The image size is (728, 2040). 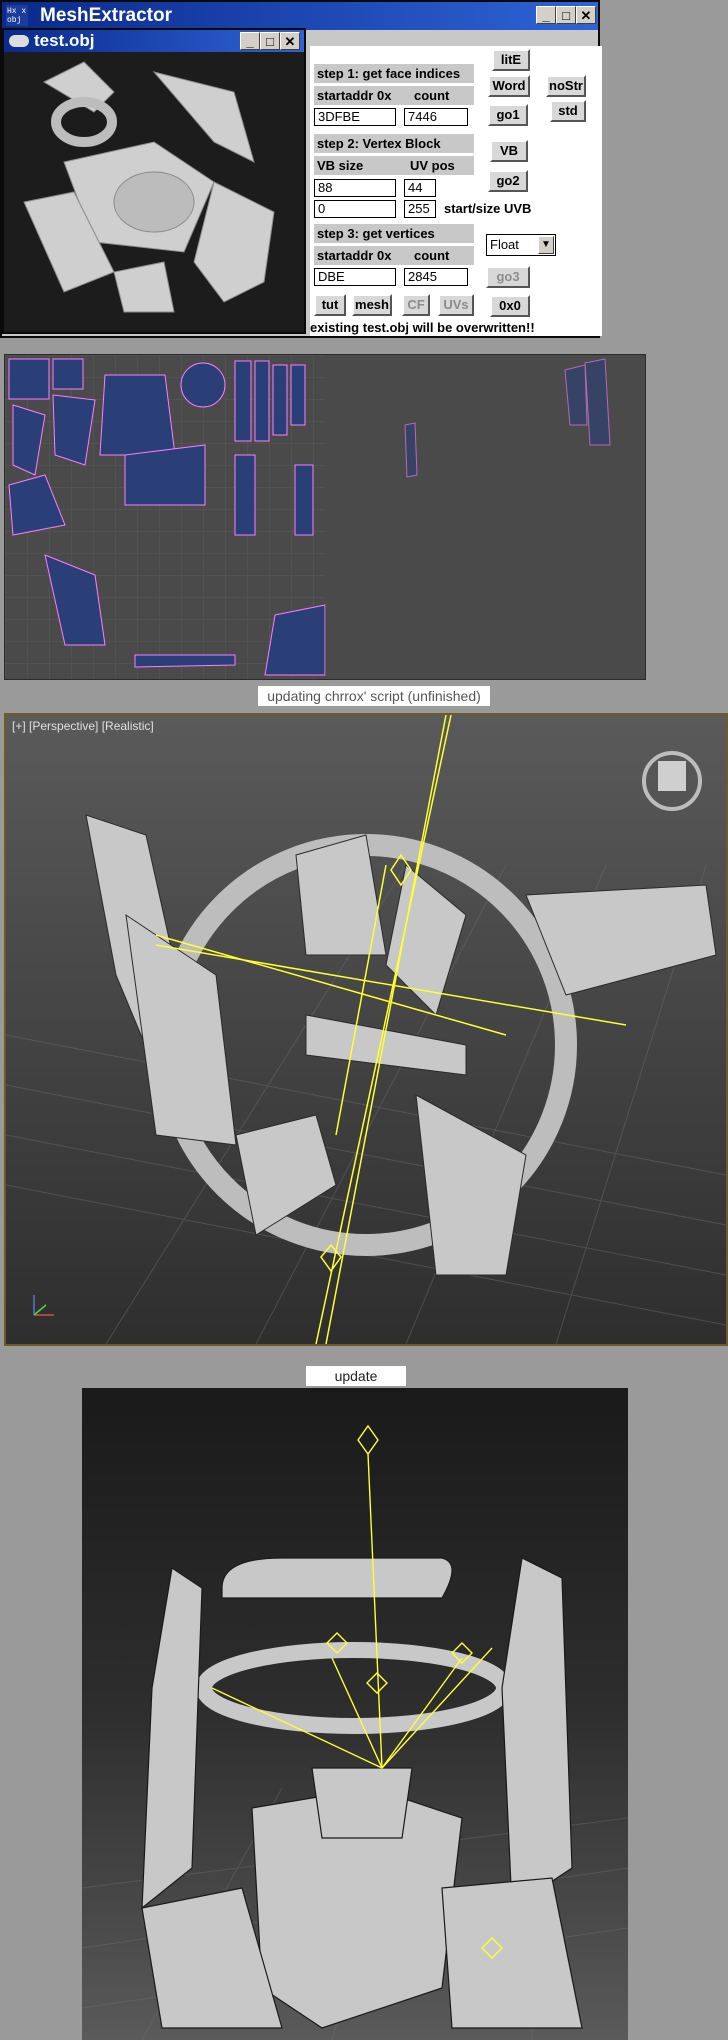 I want to click on cf-button: CF, so click(x=416, y=305).